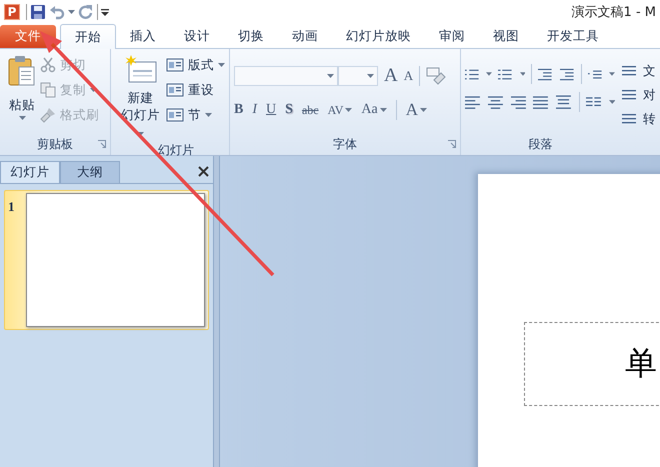 This screenshot has height=467, width=660. I want to click on group-label: 字体, so click(345, 144).